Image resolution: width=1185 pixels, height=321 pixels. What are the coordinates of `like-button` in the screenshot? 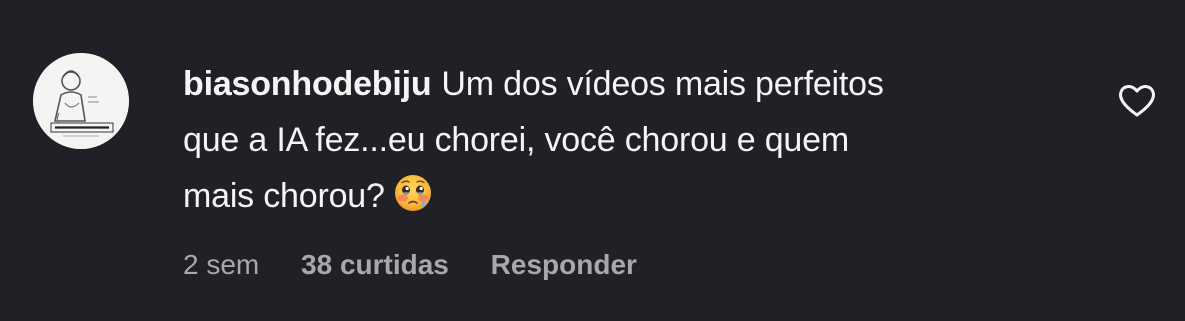 It's located at (1137, 100).